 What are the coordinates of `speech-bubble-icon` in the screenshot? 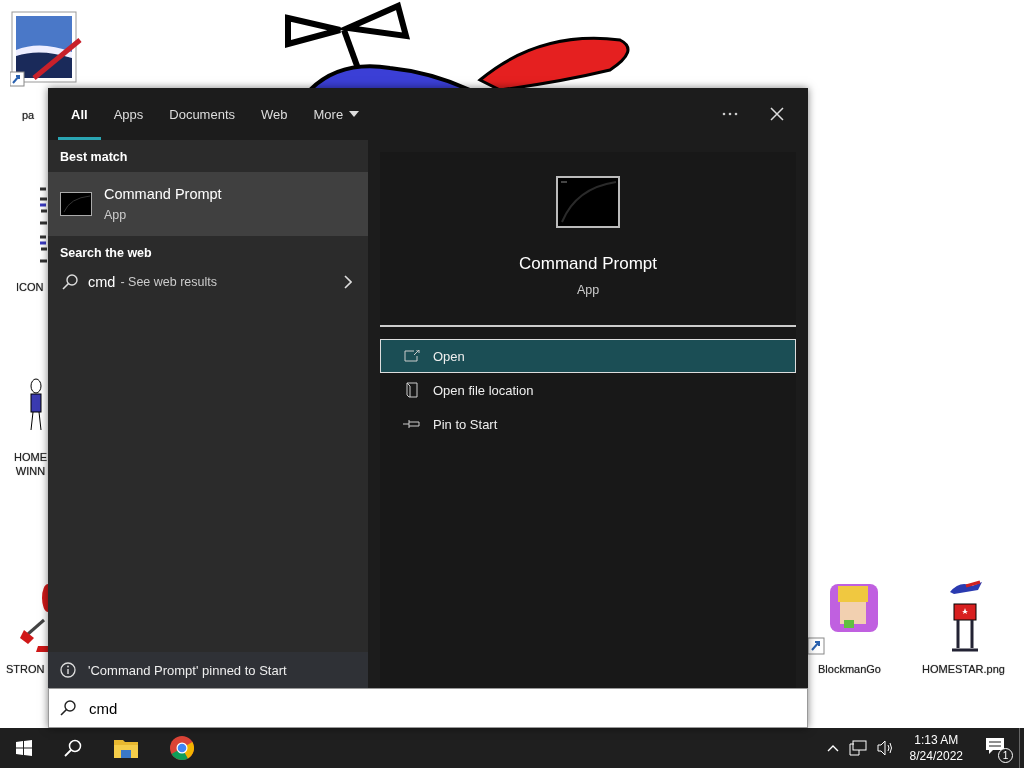 It's located at (995, 746).